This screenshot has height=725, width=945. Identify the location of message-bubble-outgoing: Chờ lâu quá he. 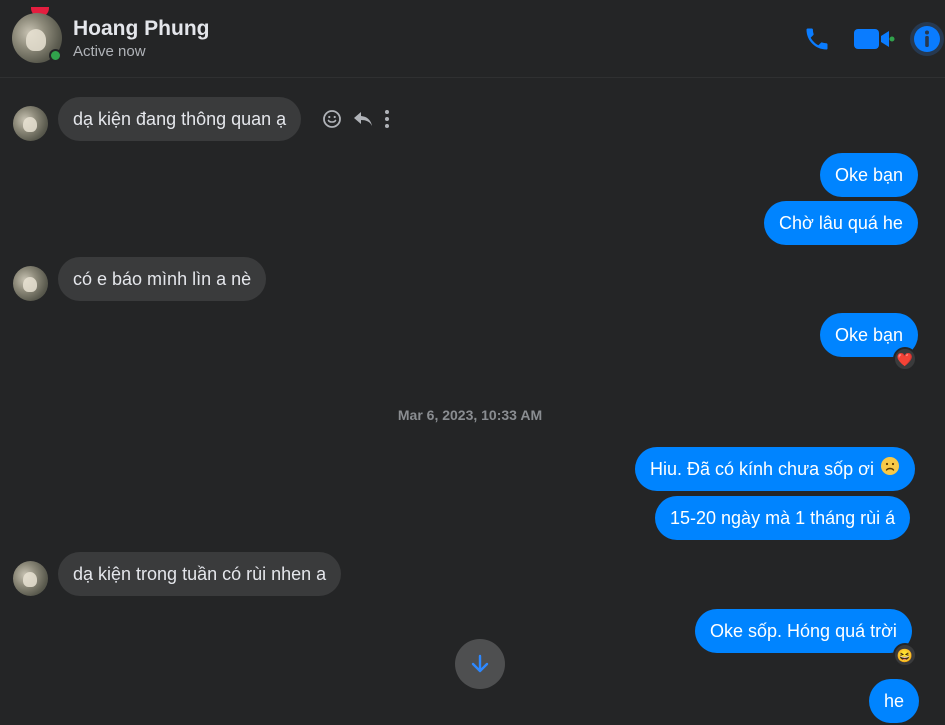
(841, 223).